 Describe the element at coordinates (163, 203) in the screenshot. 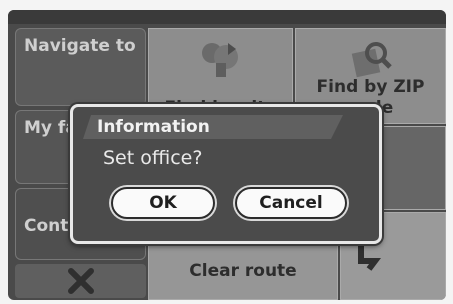

I see `ok-button: OK` at that location.